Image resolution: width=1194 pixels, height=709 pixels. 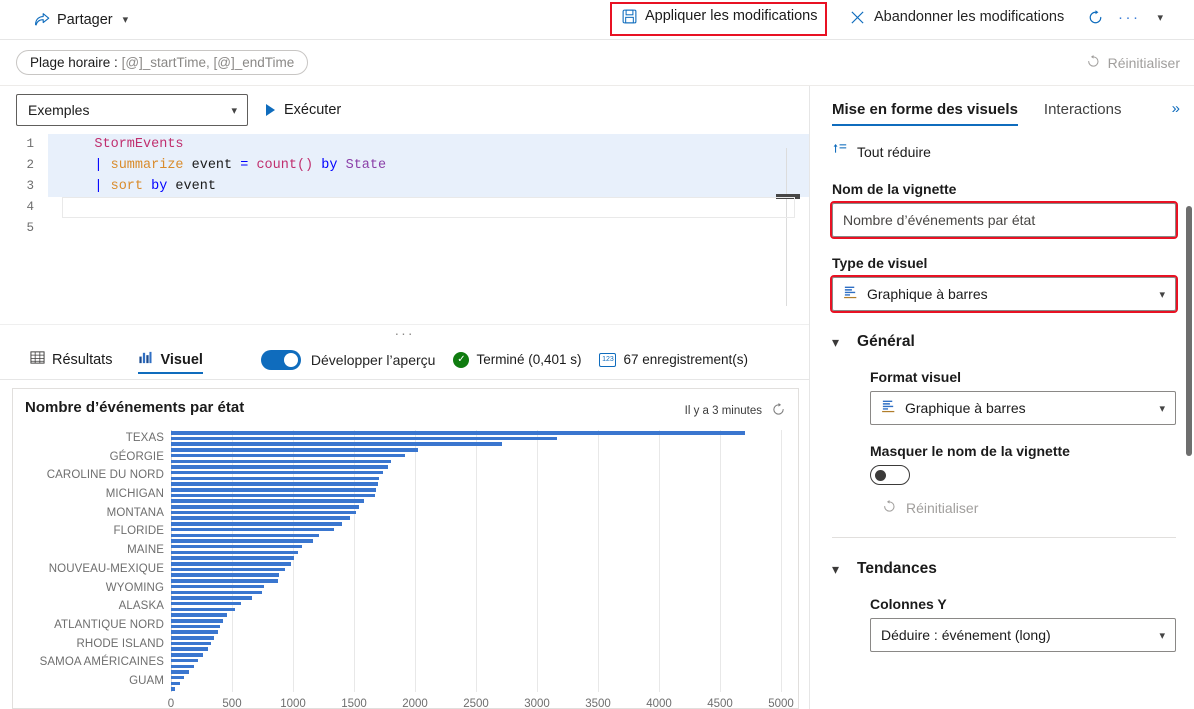 What do you see at coordinates (290, 359) in the screenshot?
I see `toggle-knob` at bounding box center [290, 359].